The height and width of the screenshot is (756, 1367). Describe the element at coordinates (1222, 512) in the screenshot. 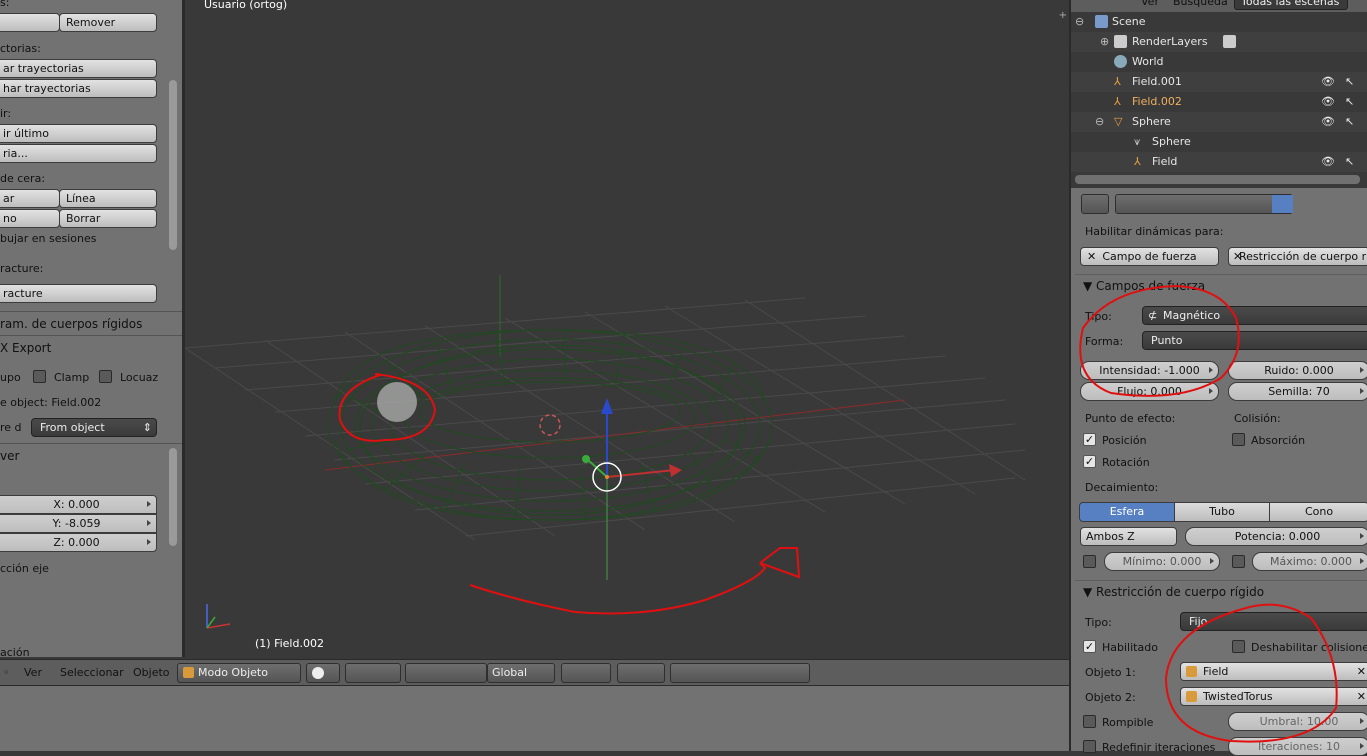

I see `falloff-tube-tab: Tubo` at that location.